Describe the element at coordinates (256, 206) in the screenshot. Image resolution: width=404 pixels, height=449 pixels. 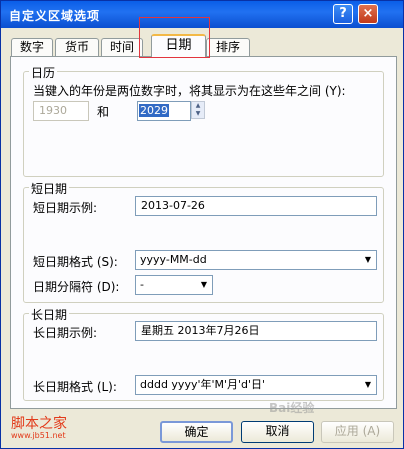
I see `short-date-sample-field: 2013-07-26` at that location.